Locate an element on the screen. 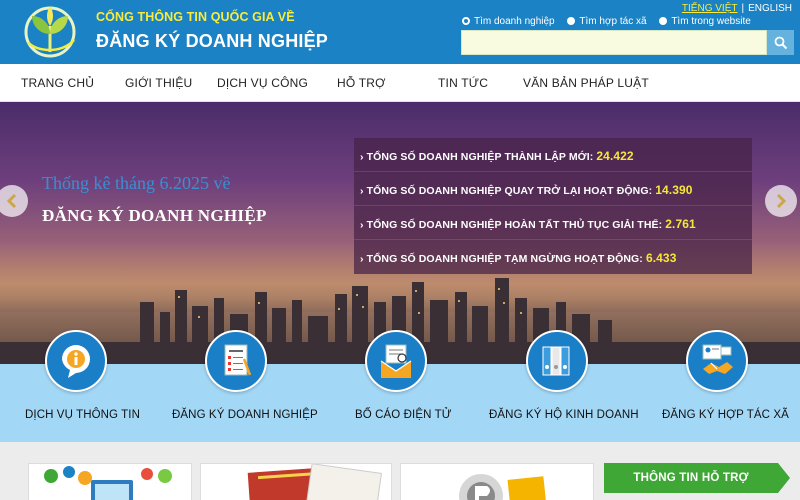  service-enterprise-label: ĐĂNG KÝ DOANH NGHIỆP is located at coordinates (245, 415).